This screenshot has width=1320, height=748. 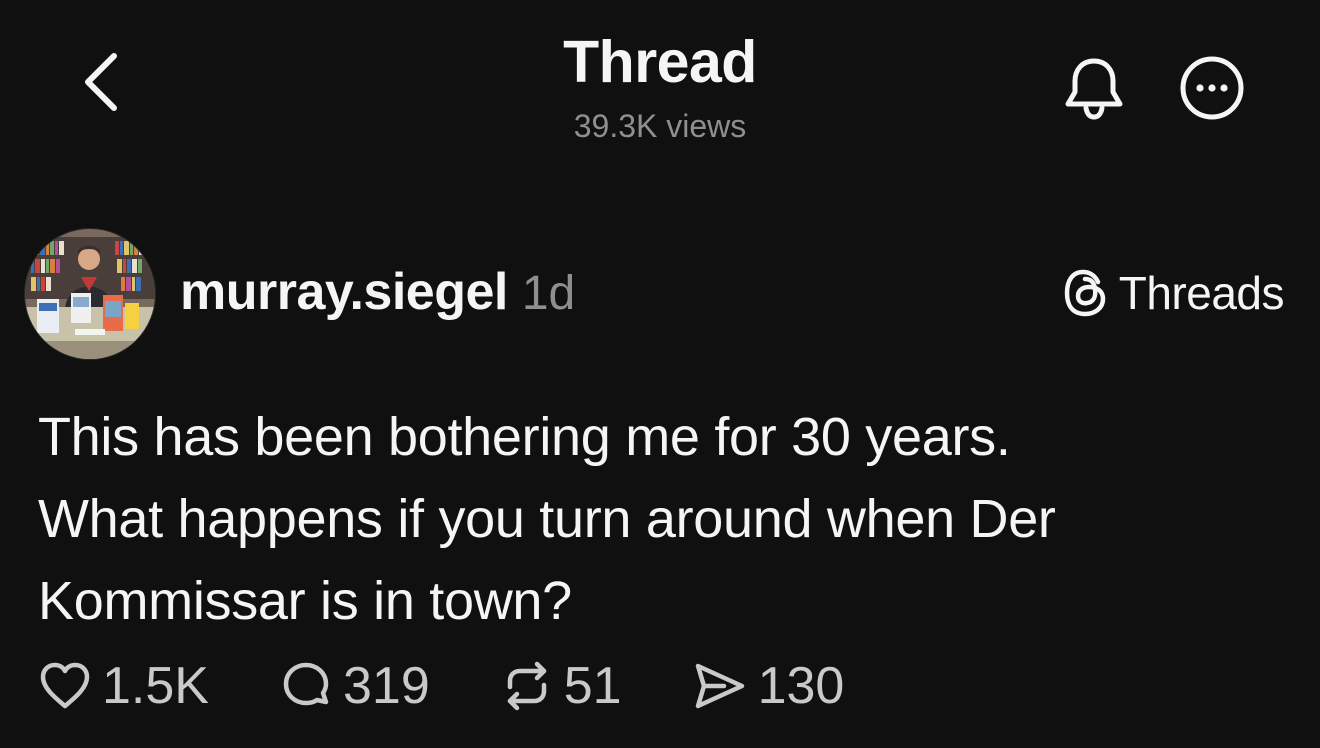 I want to click on repost-count: 51, so click(x=592, y=686).